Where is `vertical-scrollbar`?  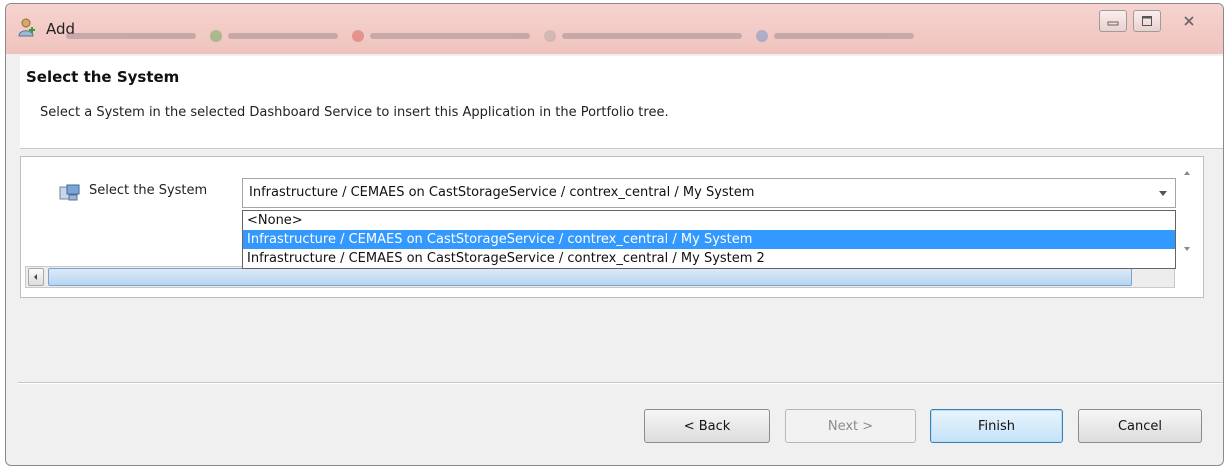 vertical-scrollbar is located at coordinates (1187, 213).